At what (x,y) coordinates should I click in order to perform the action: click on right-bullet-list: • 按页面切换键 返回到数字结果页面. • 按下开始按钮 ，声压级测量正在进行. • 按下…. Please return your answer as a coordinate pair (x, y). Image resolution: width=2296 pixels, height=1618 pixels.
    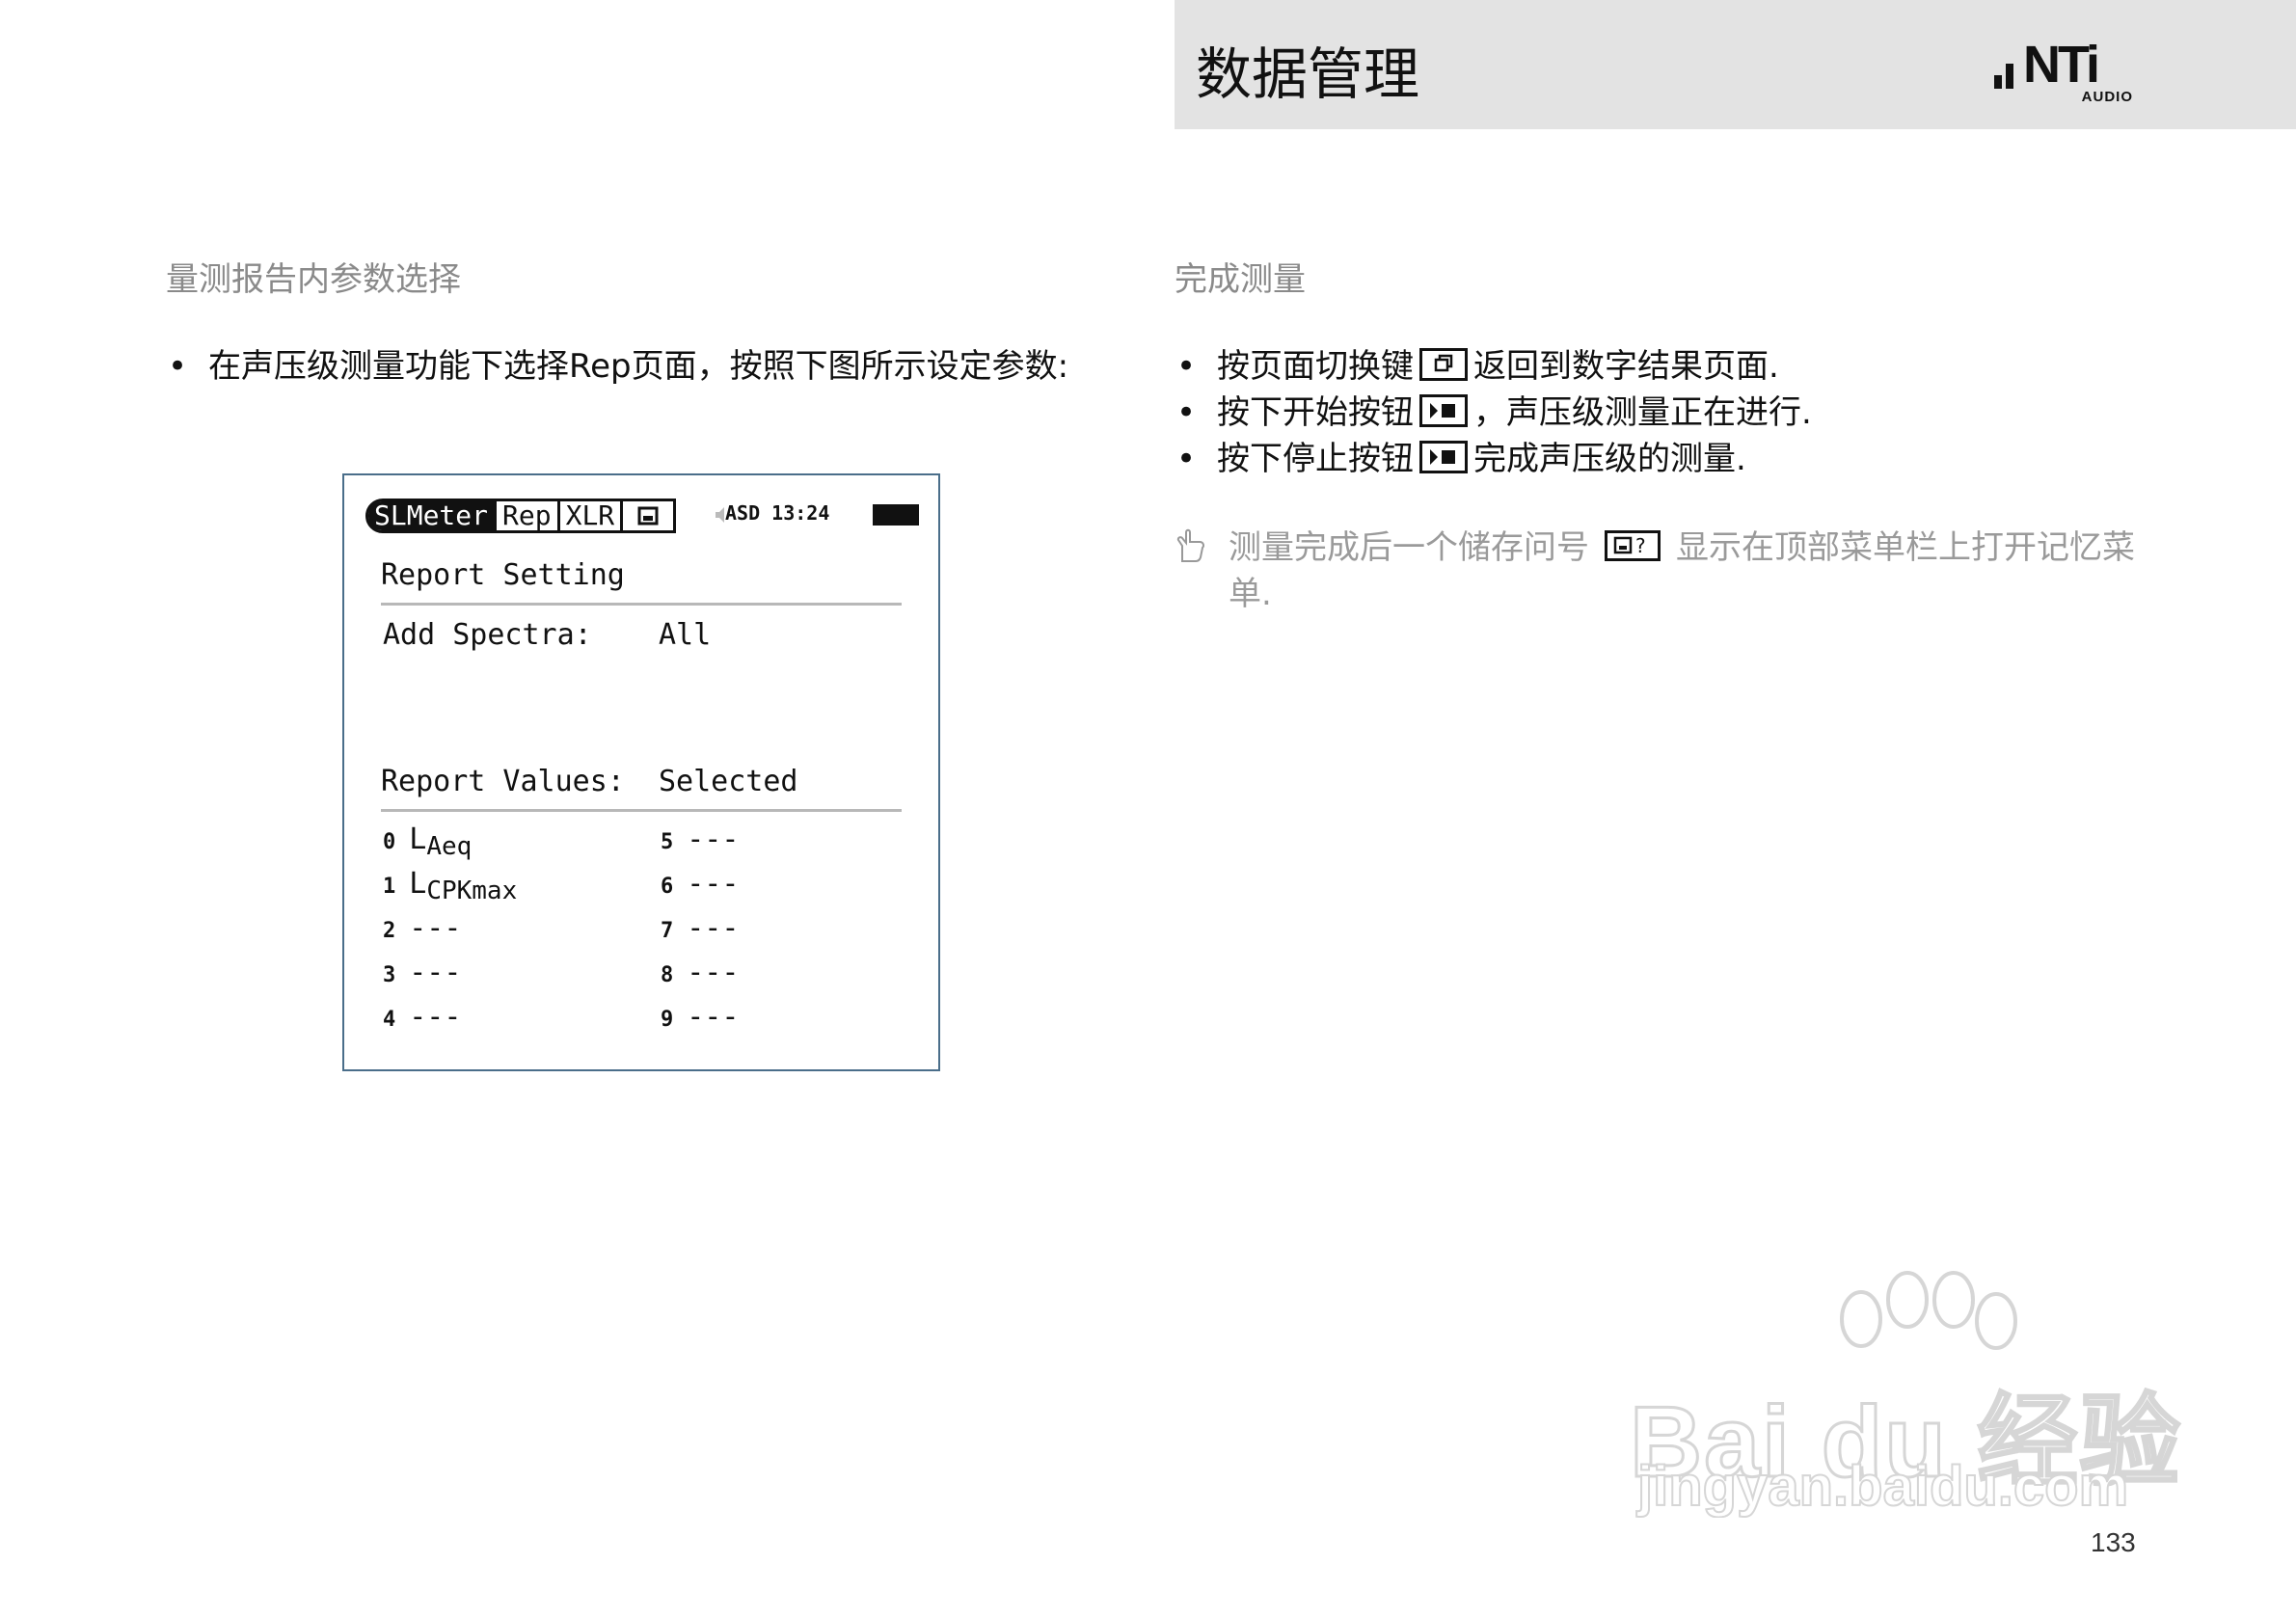
    Looking at the image, I should click on (1493, 413).